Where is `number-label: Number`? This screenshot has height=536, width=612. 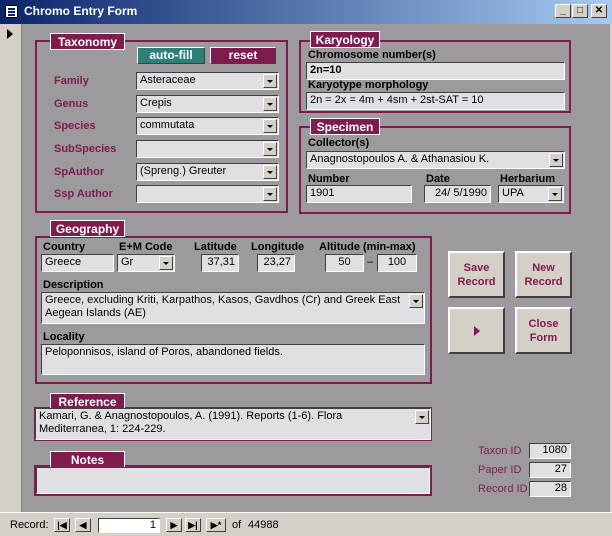 number-label: Number is located at coordinates (329, 179).